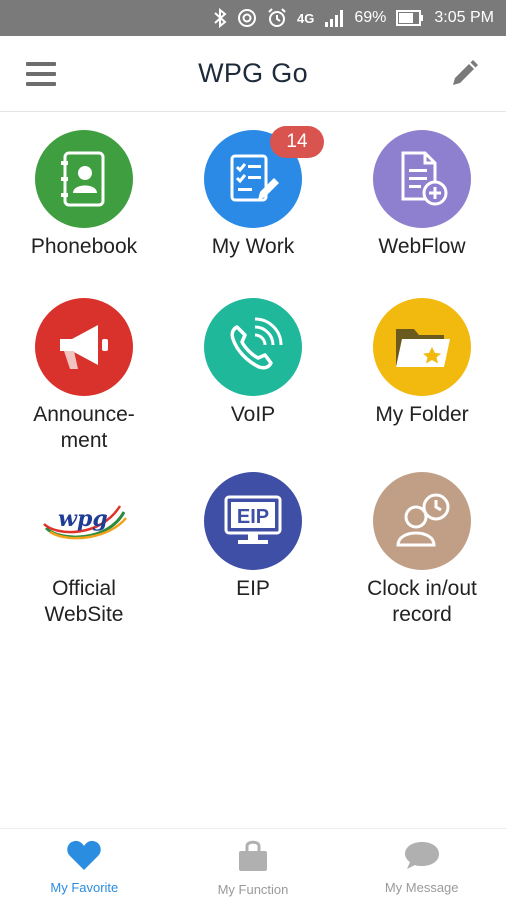  What do you see at coordinates (422, 246) in the screenshot?
I see `tile-label: WebFlow` at bounding box center [422, 246].